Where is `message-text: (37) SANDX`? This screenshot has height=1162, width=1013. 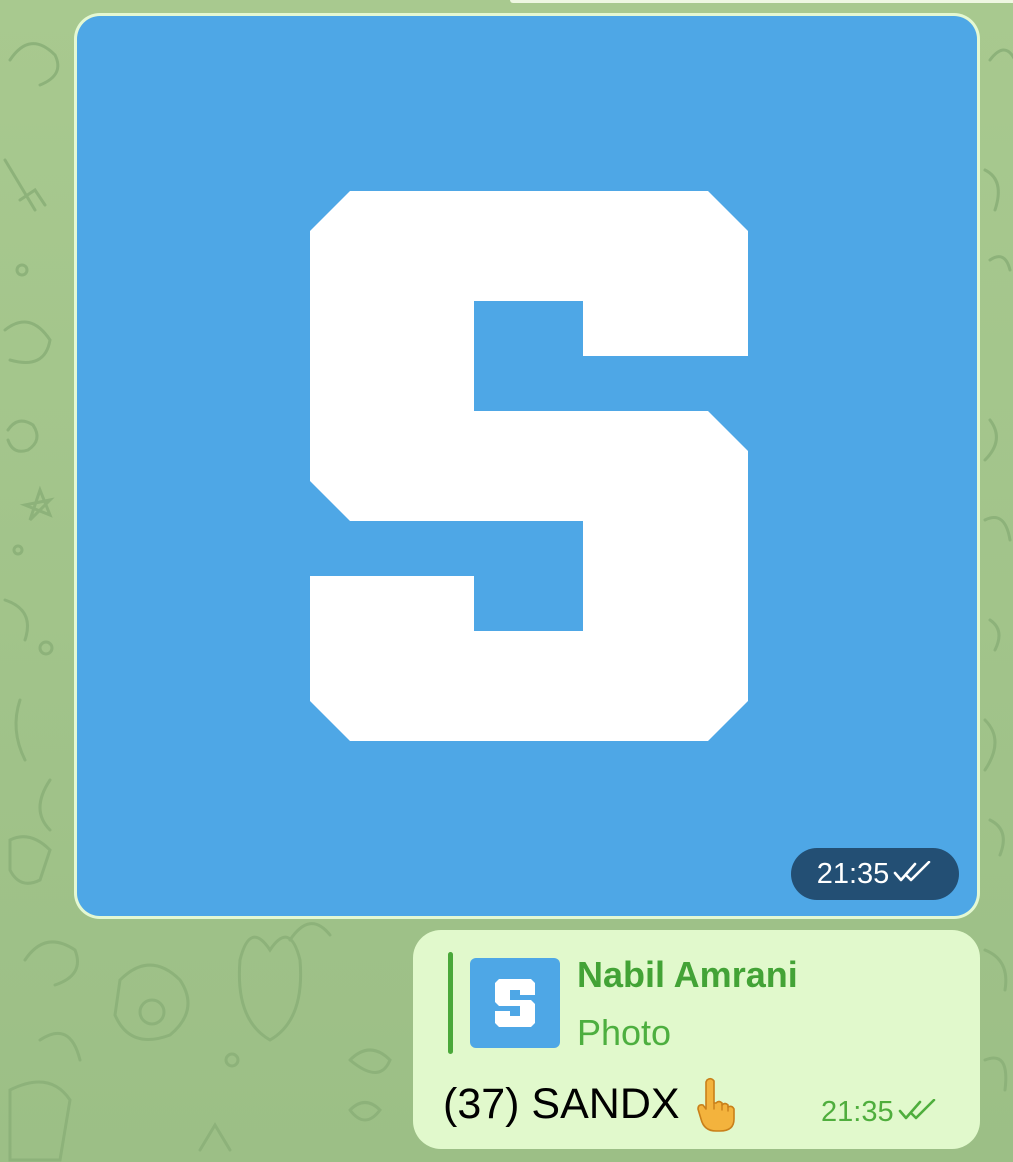 message-text: (37) SANDX is located at coordinates (589, 1104).